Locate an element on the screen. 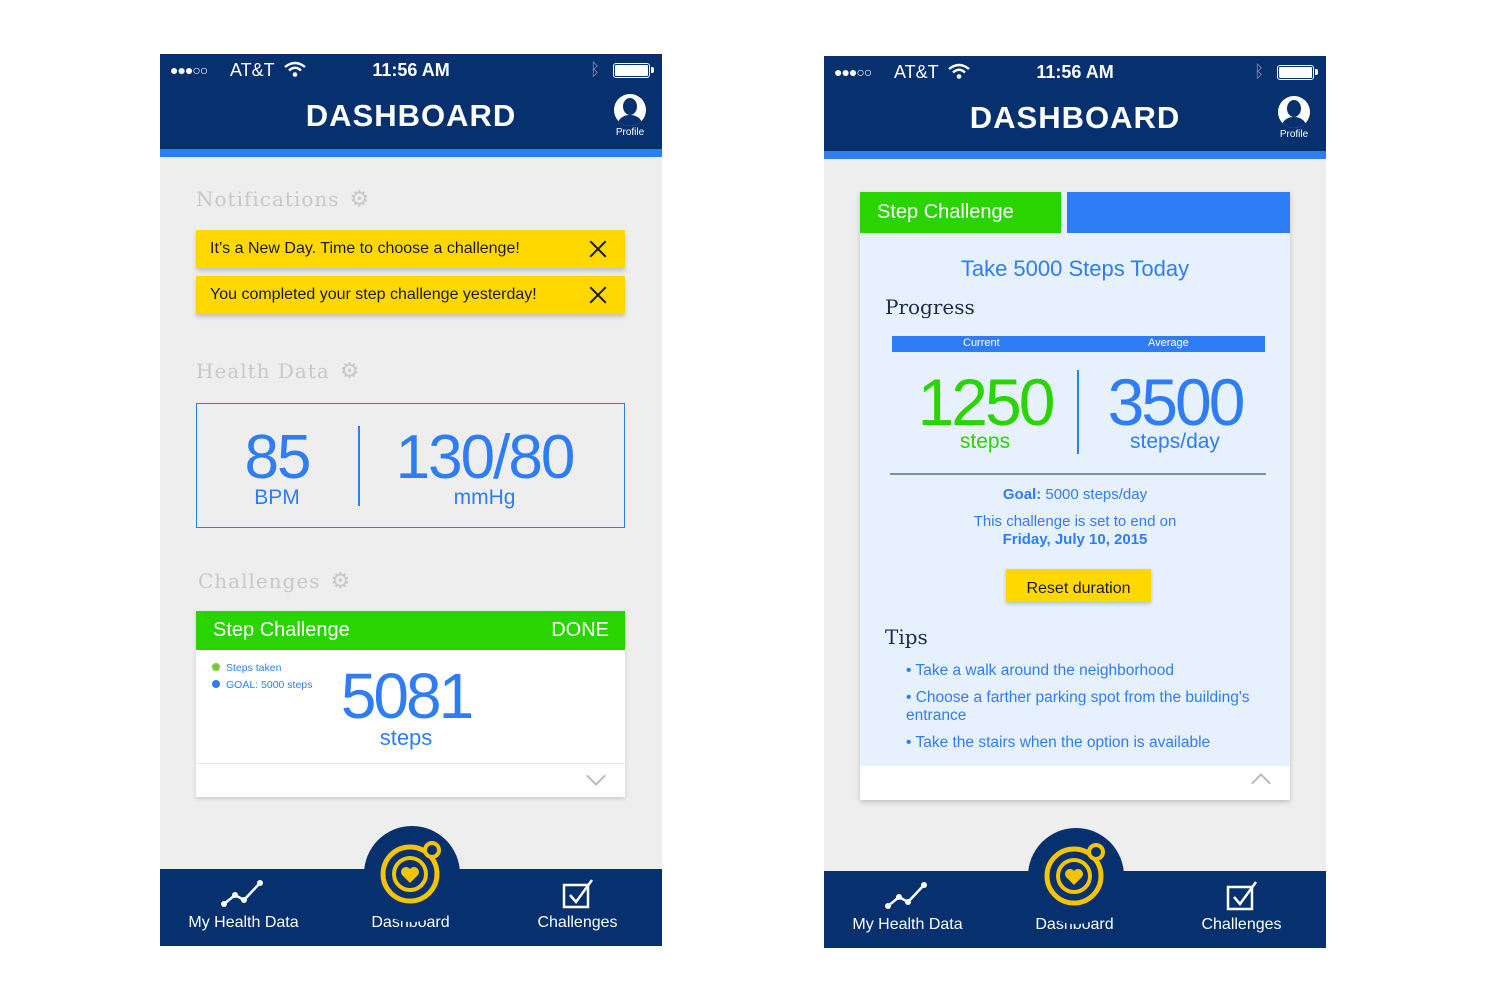 The width and height of the screenshot is (1500, 1000). steps-unit: steps is located at coordinates (406, 737).